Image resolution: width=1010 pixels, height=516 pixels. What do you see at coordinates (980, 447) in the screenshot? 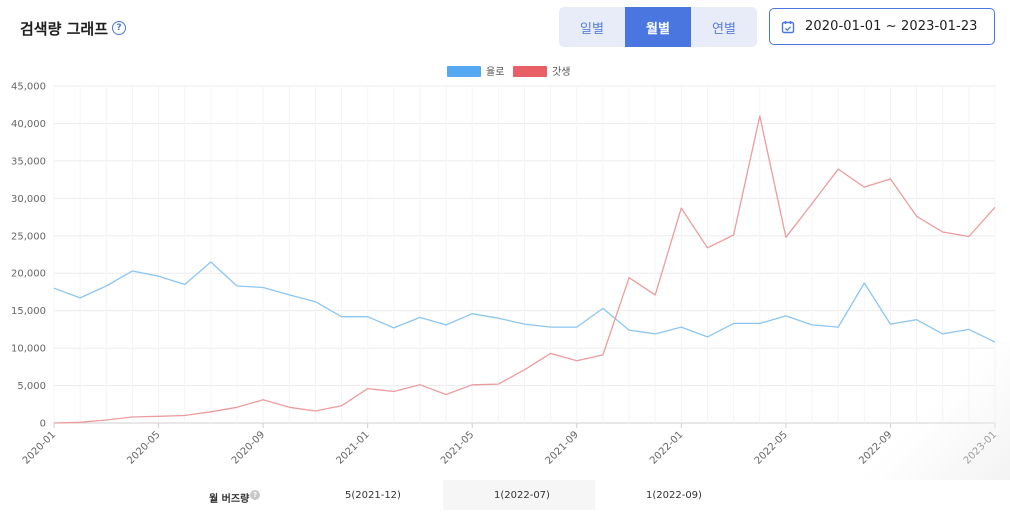
I see `x-tick-label: 2023-01` at bounding box center [980, 447].